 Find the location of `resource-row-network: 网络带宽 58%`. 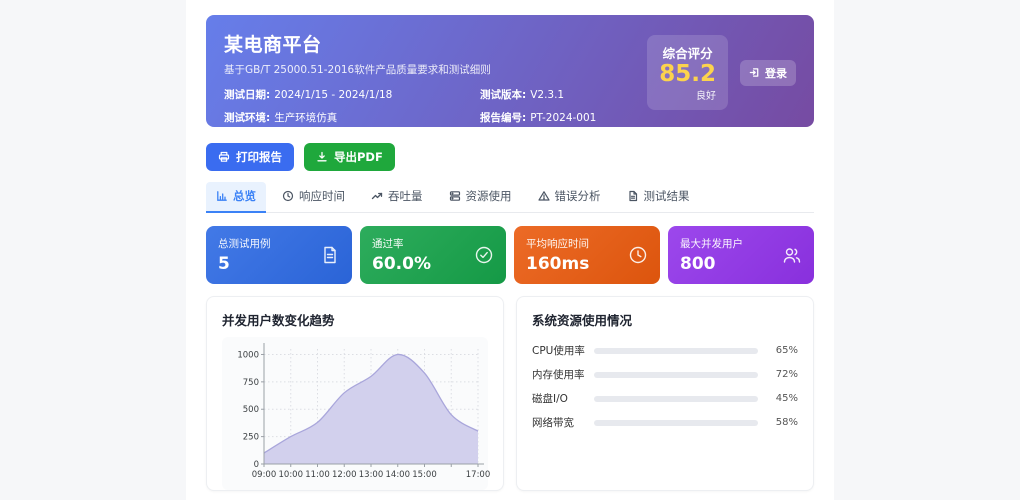

resource-row-network: 网络带宽 58% is located at coordinates (665, 423).